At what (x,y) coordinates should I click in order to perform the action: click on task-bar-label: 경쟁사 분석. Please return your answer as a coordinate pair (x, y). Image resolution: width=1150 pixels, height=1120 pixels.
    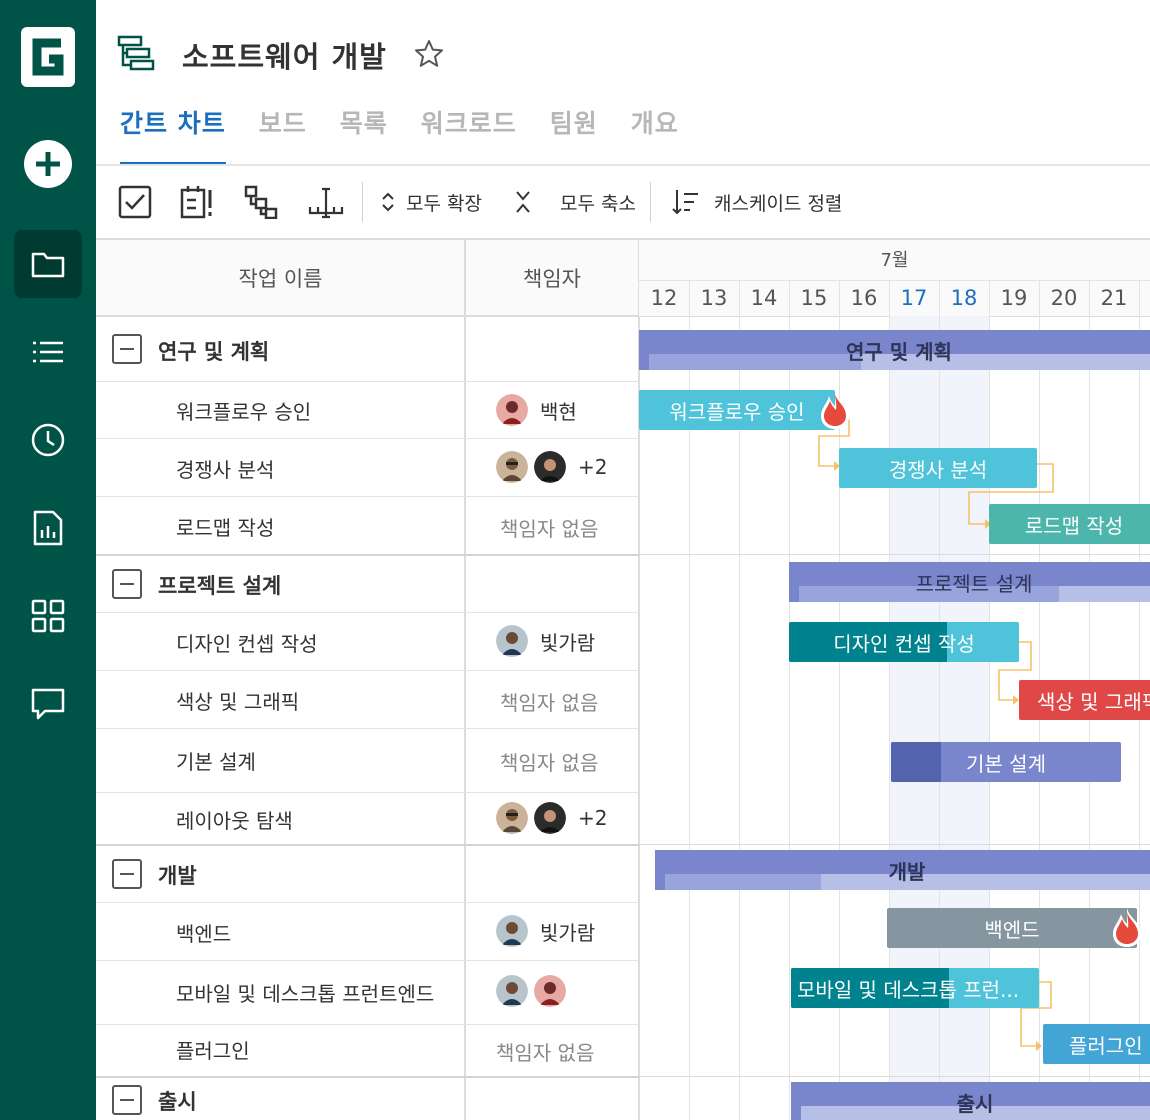
    Looking at the image, I should click on (938, 469).